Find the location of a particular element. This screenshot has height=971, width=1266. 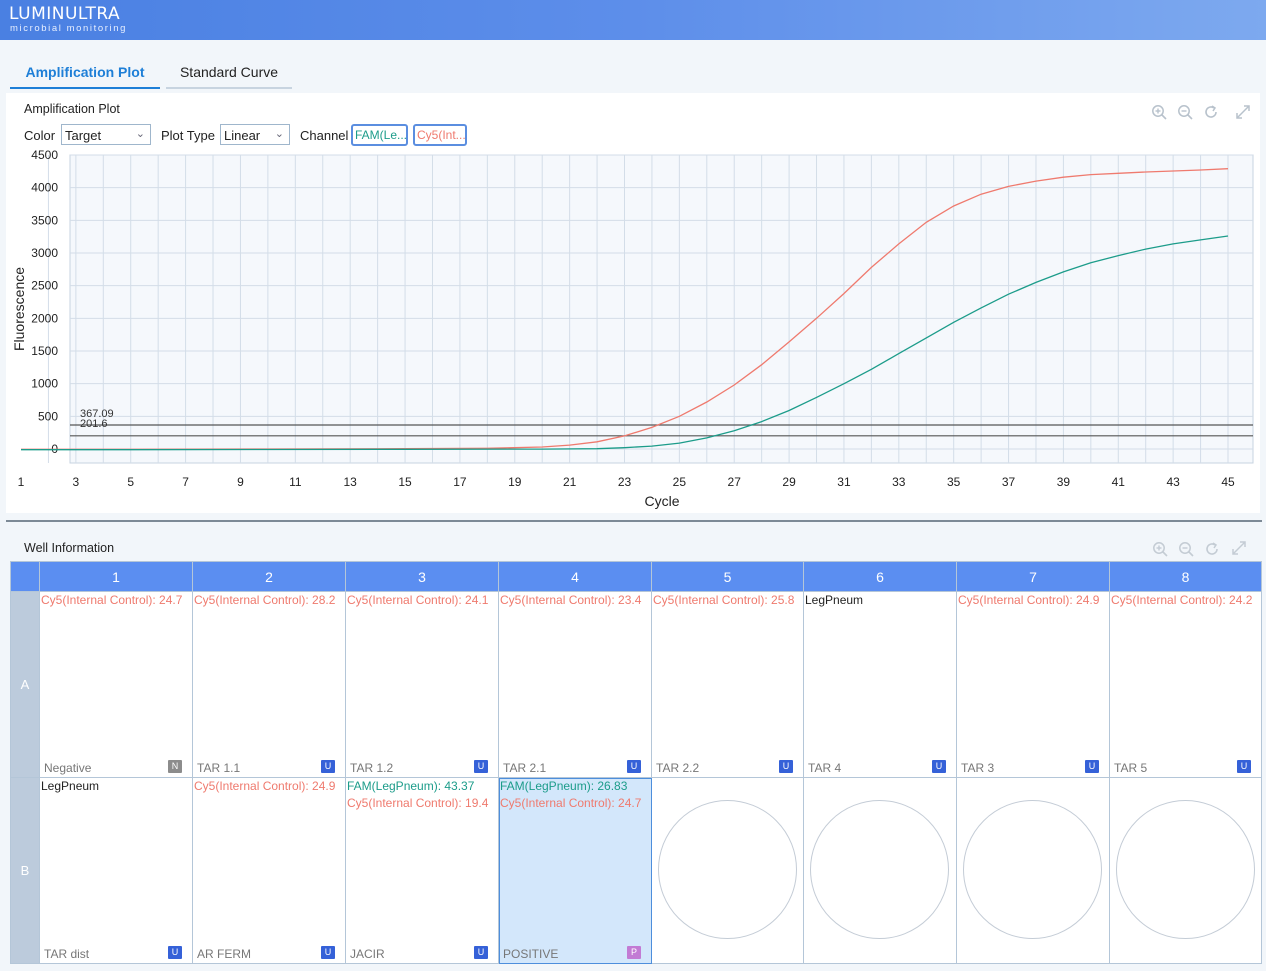

plot-type-select: Linear ⌄ is located at coordinates (255, 134).